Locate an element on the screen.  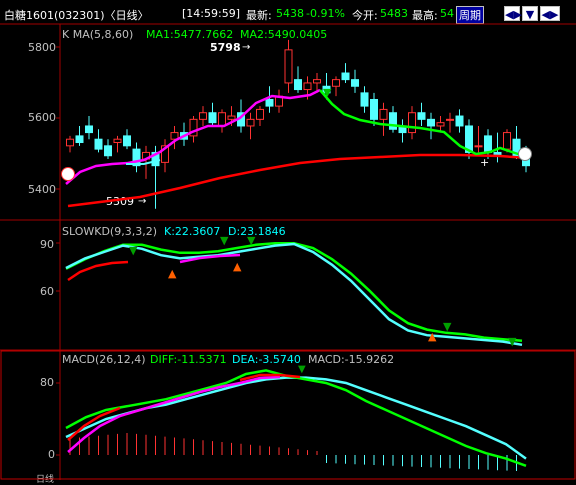
low-arrow-icon: → is located at coordinates (142, 201).